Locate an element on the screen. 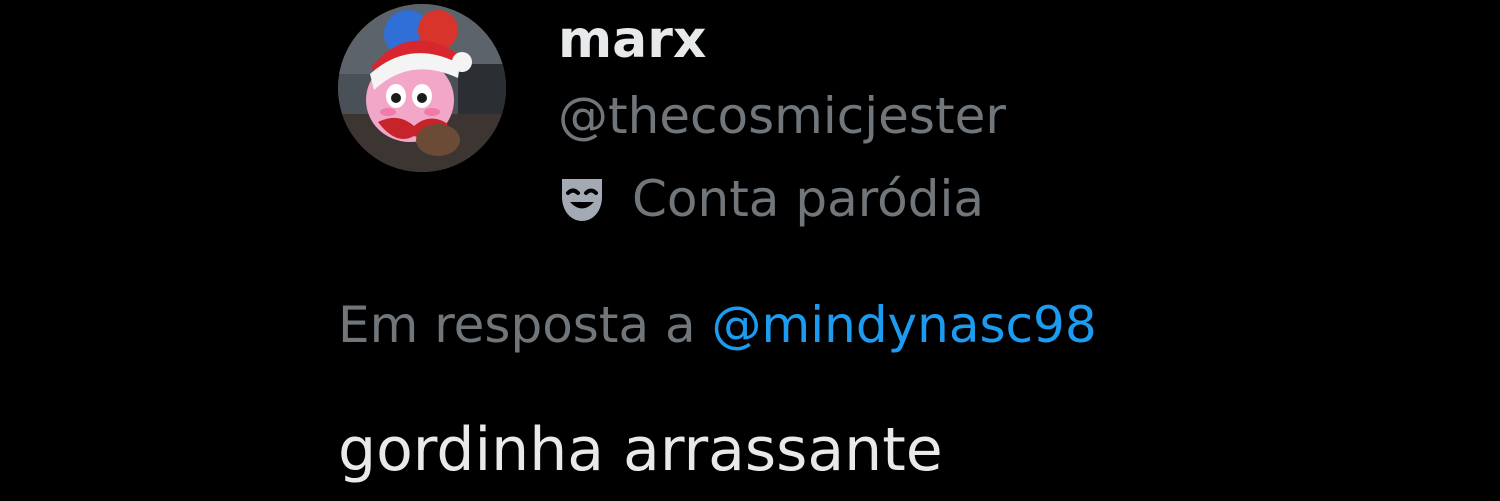 This screenshot has height=501, width=1500. reply-context-prefix: Em resposta a is located at coordinates (517, 325).